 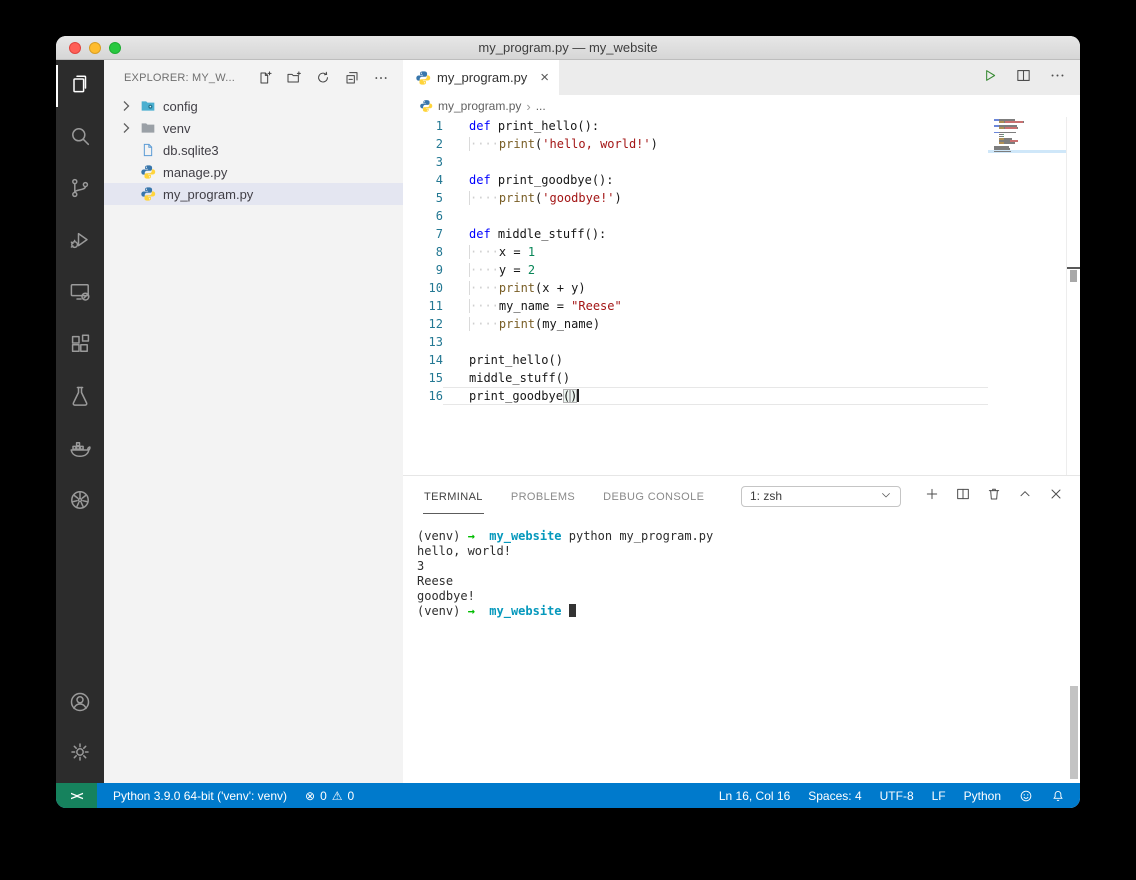 I want to click on docker-icon, so click(x=80, y=450).